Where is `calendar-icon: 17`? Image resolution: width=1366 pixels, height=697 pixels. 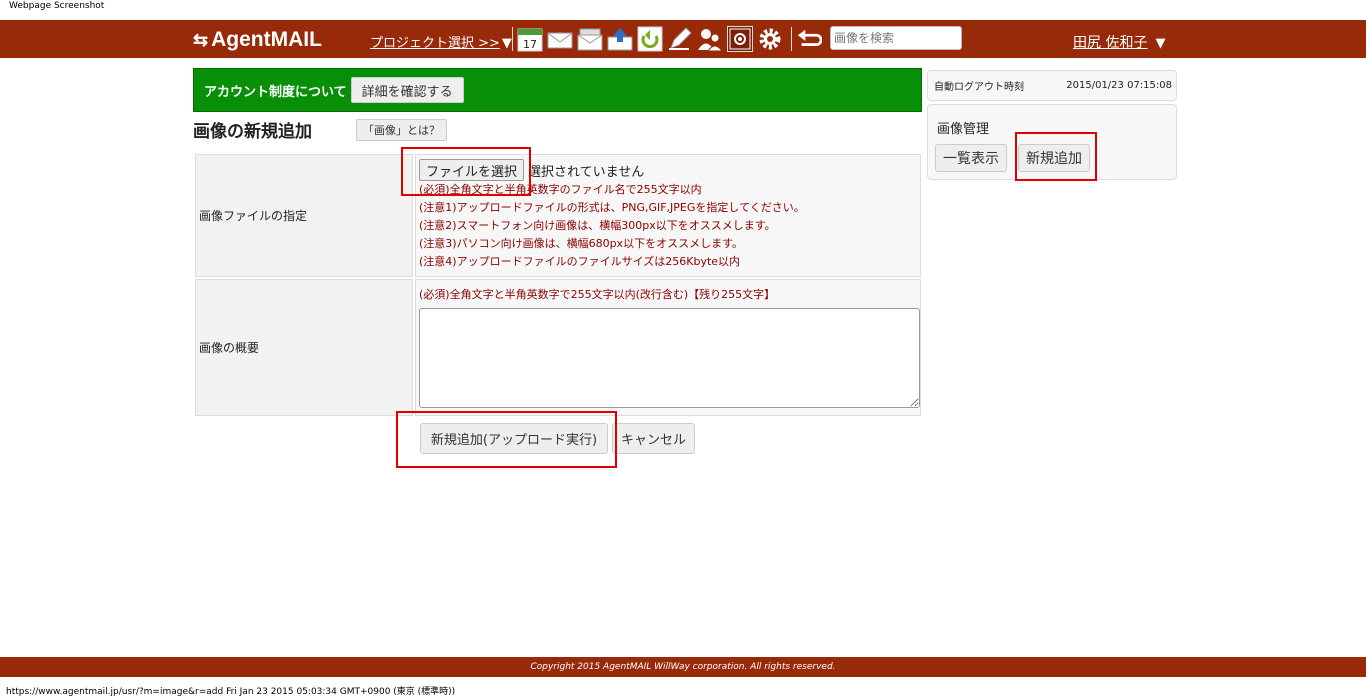 calendar-icon: 17 is located at coordinates (530, 39).